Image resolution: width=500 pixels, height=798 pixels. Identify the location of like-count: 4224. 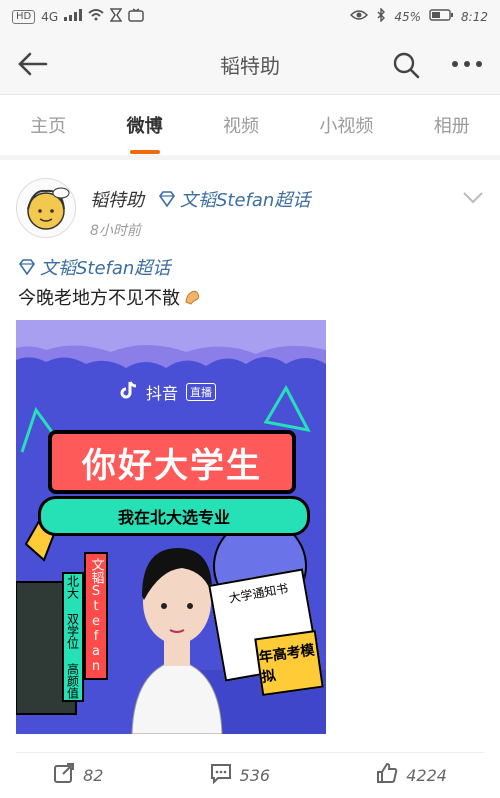
(426, 775).